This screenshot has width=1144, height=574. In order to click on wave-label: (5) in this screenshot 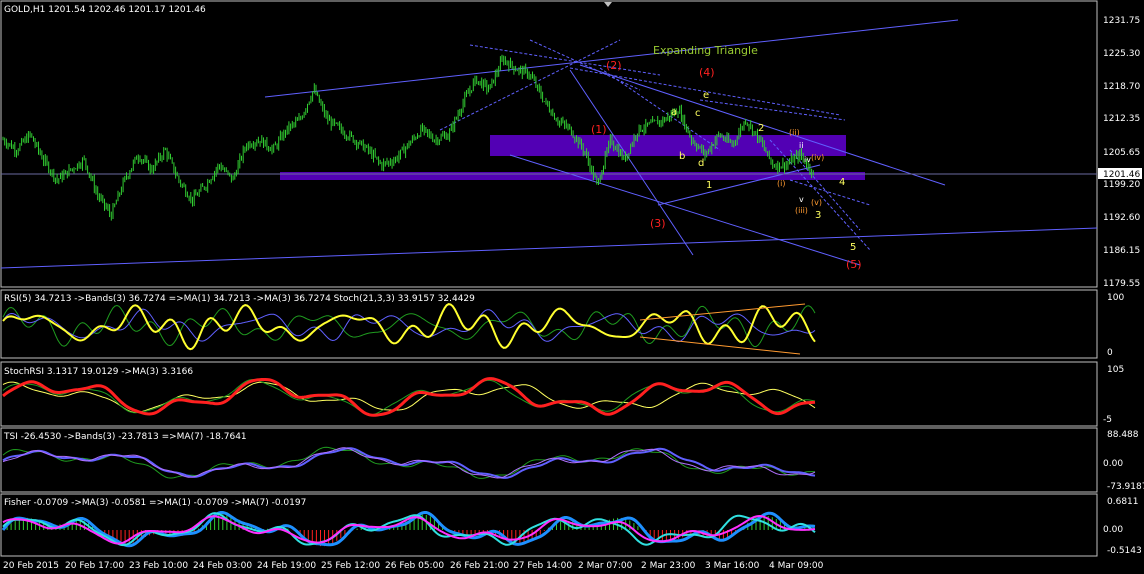, I will do `click(854, 264)`.